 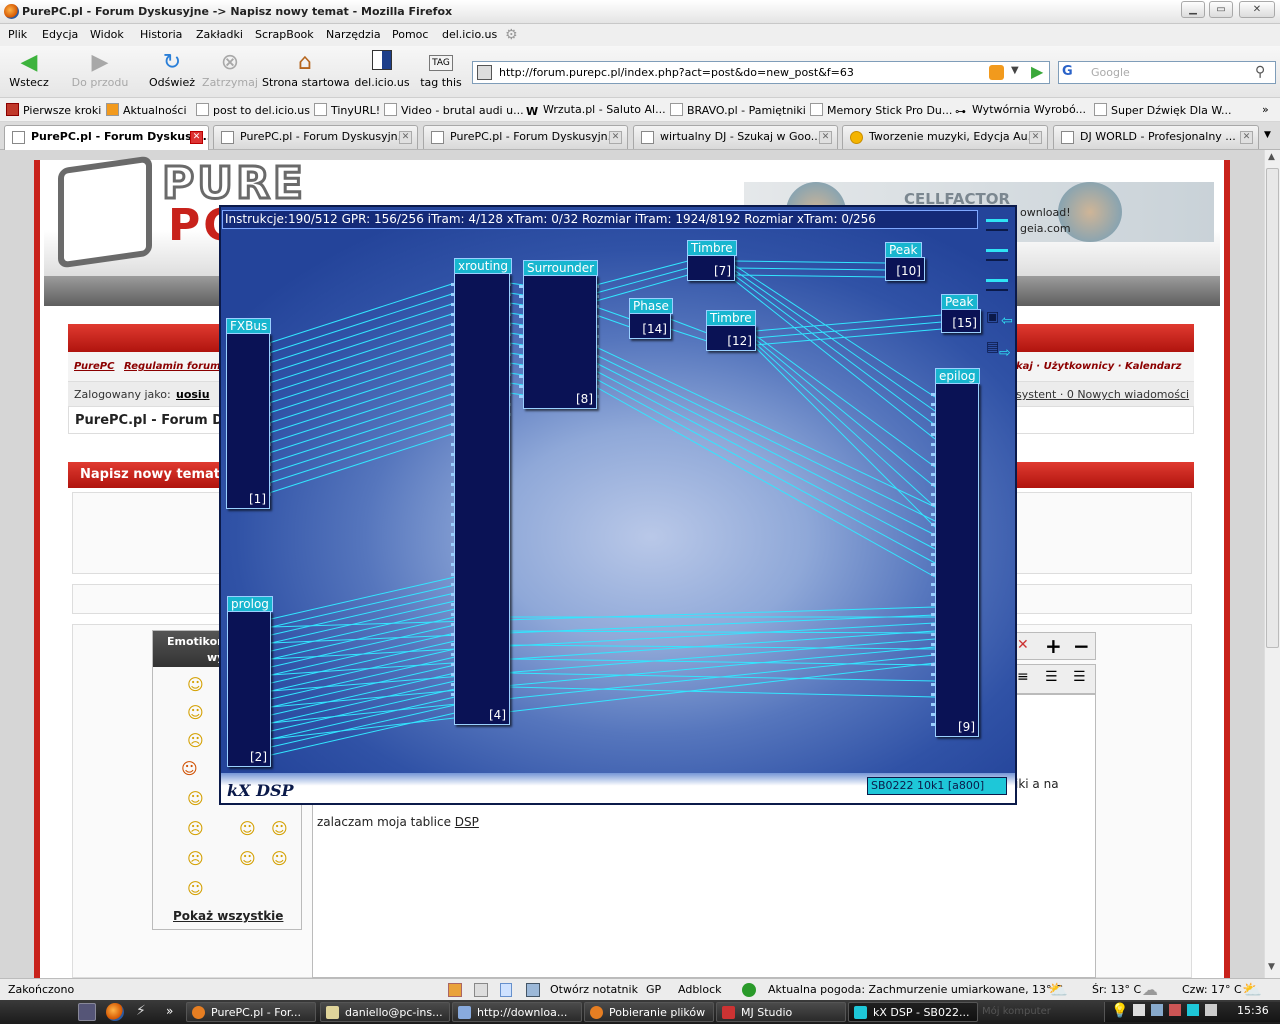 I want to click on edit-icon, so click(x=455, y=990).